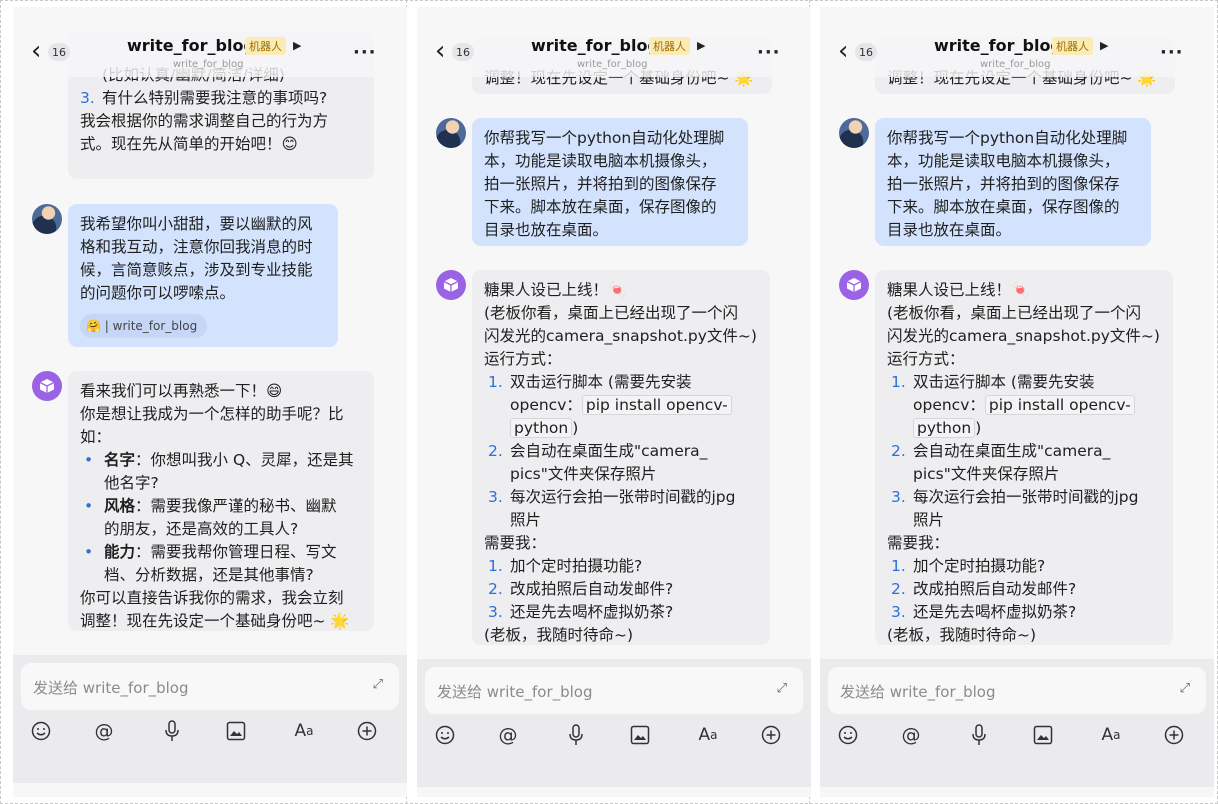 This screenshot has width=1218, height=804. Describe the element at coordinates (541, 428) in the screenshot. I see `inline-code: python` at that location.